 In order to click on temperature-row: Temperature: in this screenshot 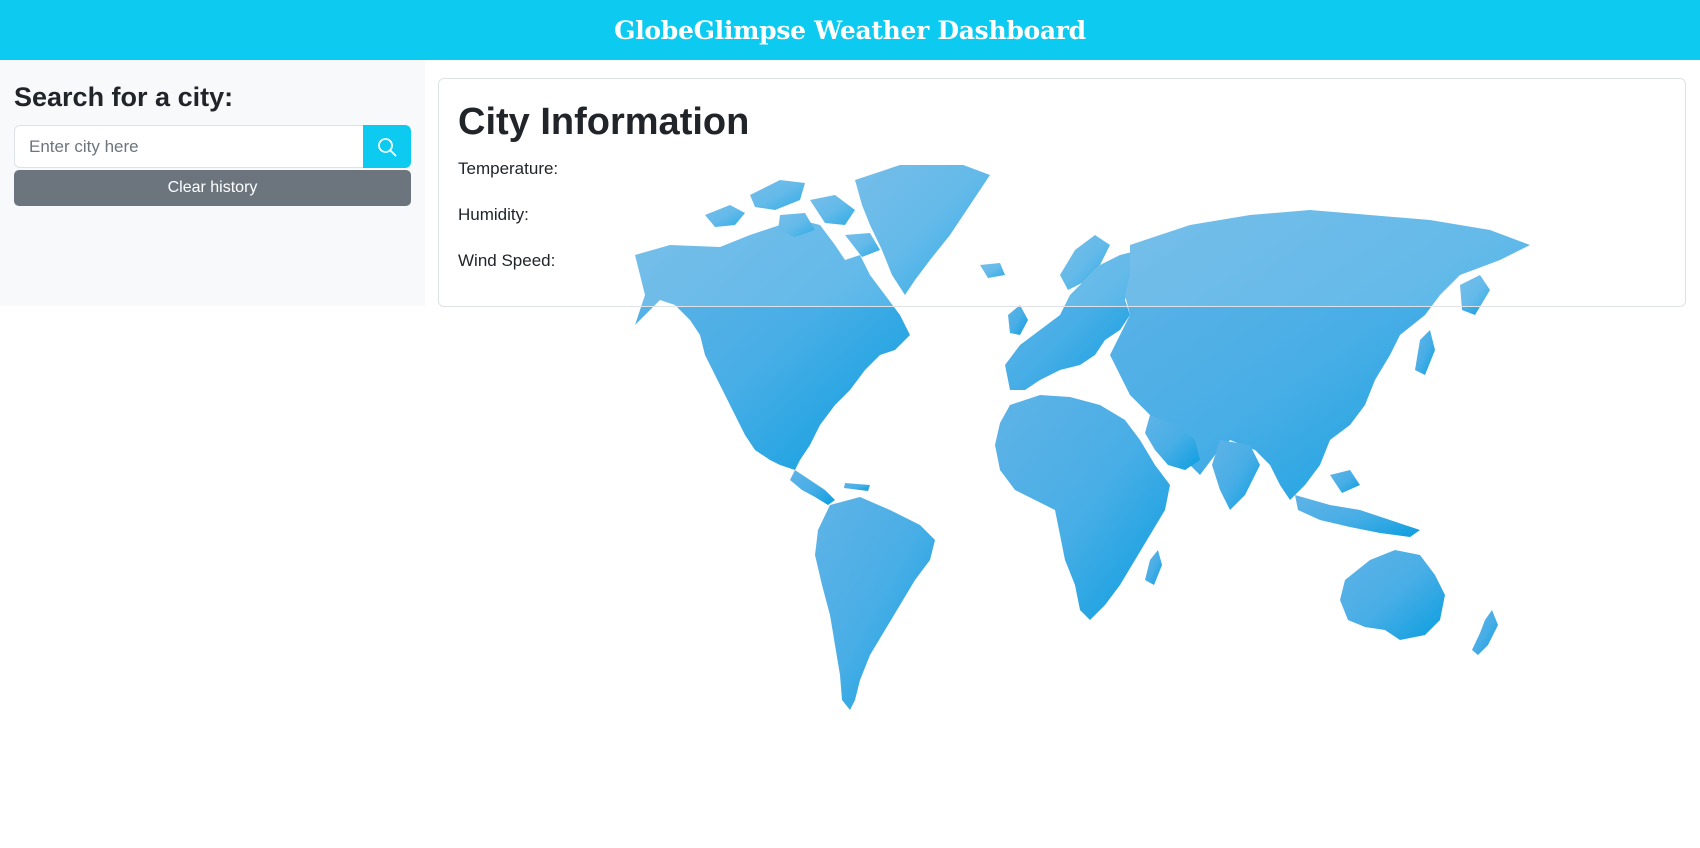, I will do `click(1062, 169)`.